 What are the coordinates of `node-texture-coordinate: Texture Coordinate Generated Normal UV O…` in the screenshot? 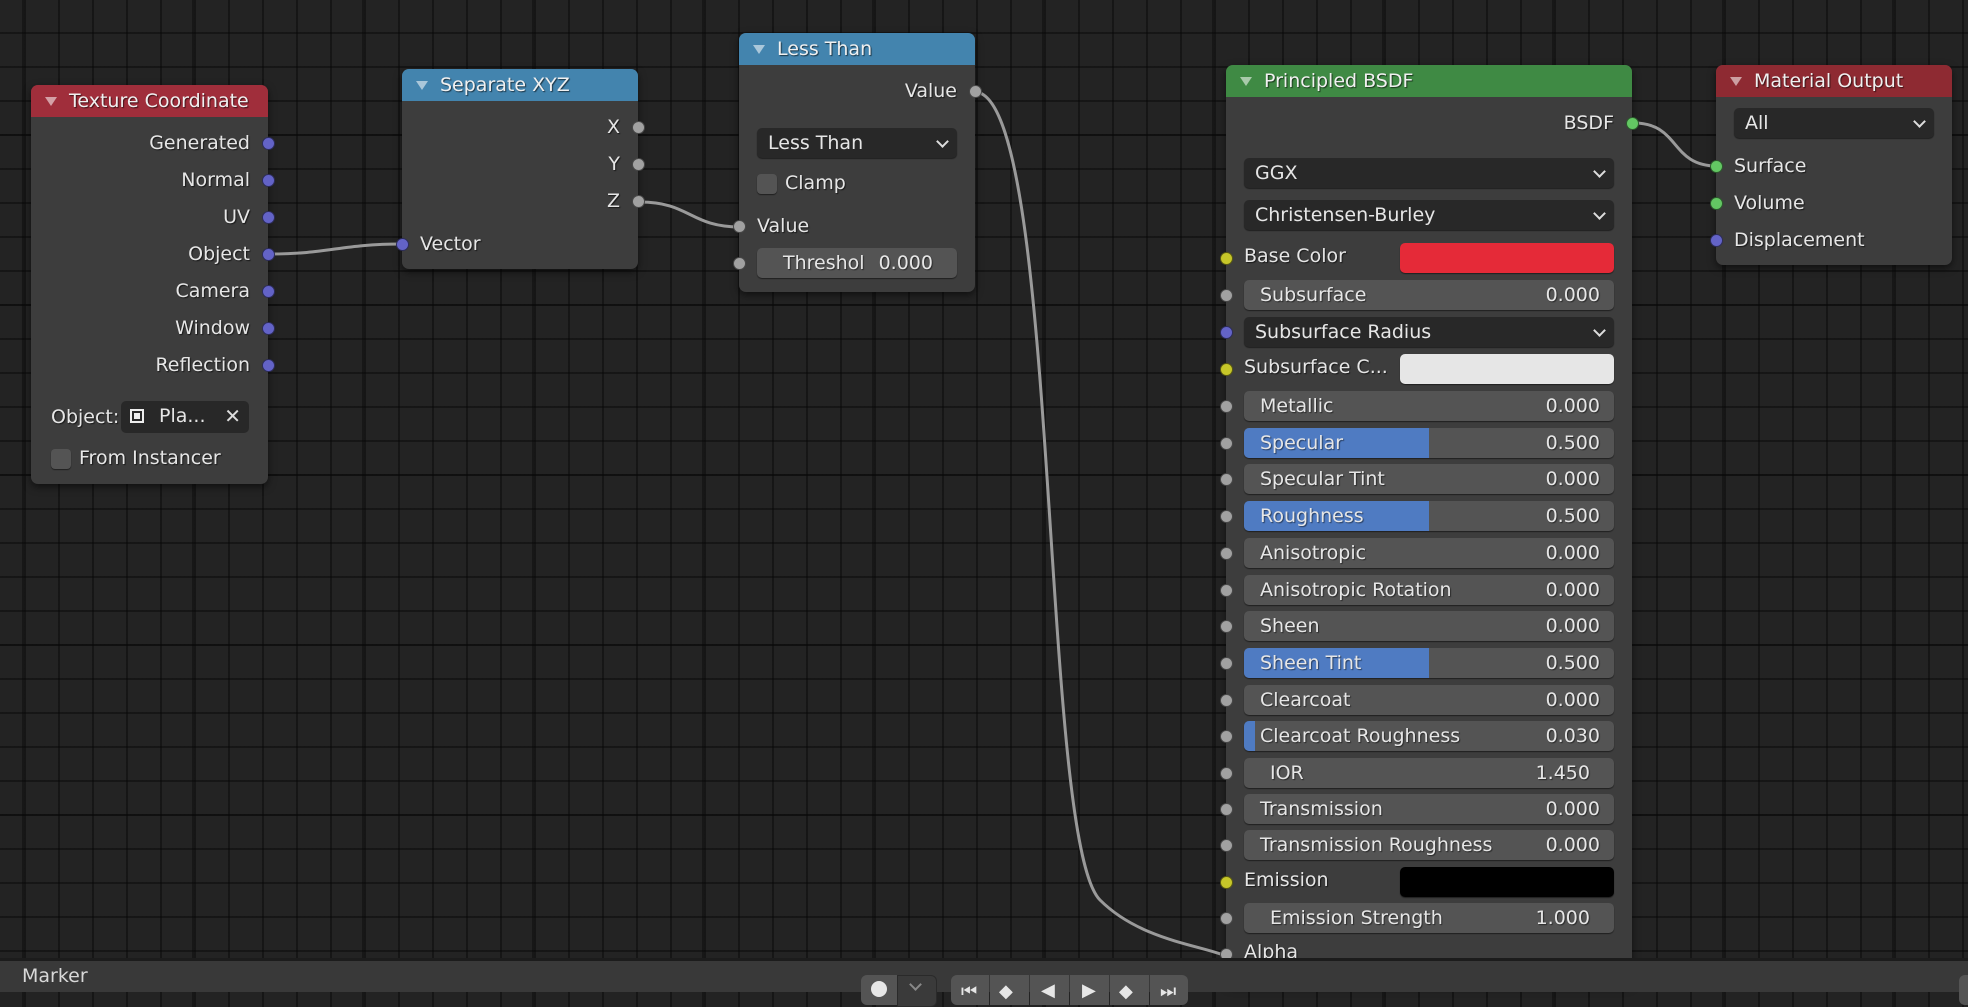 It's located at (153, 284).